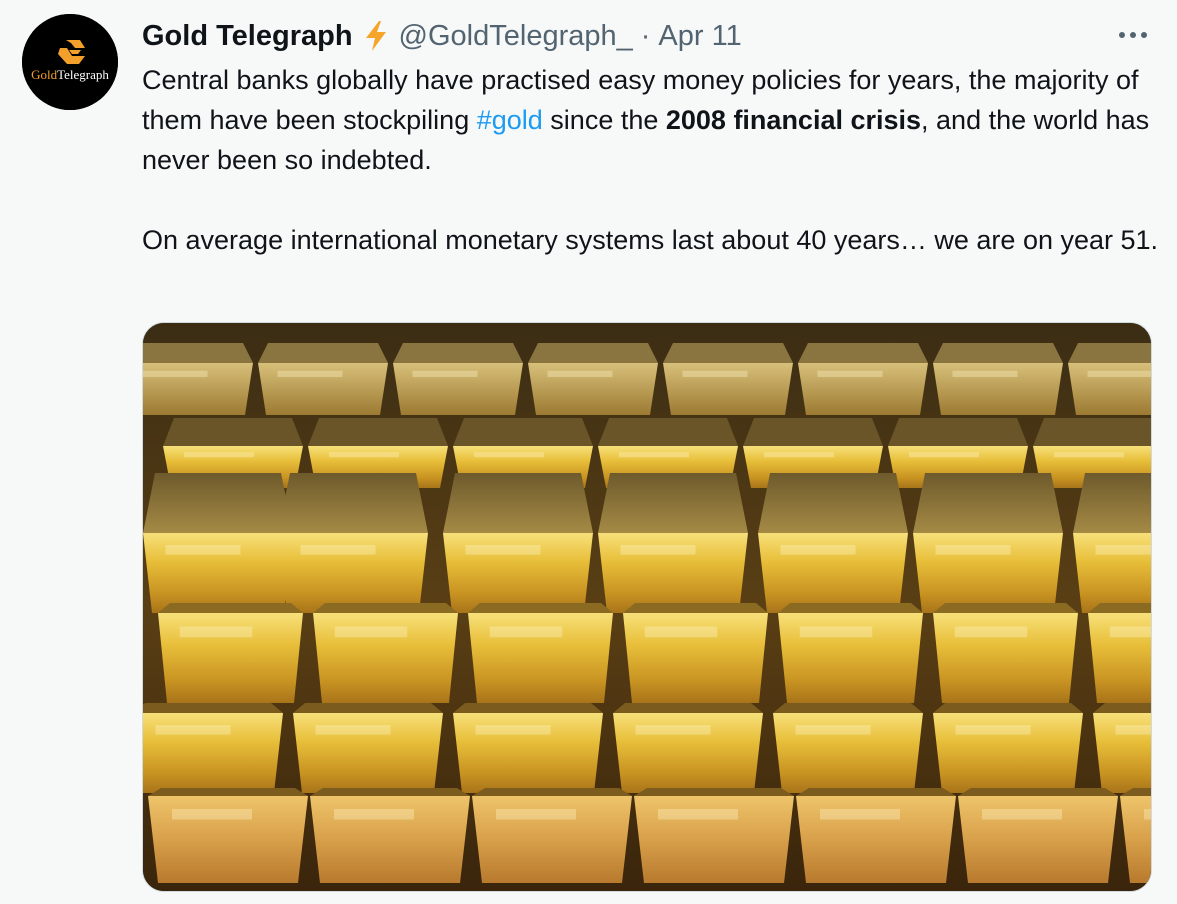 This screenshot has height=904, width=1177. Describe the element at coordinates (376, 36) in the screenshot. I see `lightning-bolt-icon` at that location.